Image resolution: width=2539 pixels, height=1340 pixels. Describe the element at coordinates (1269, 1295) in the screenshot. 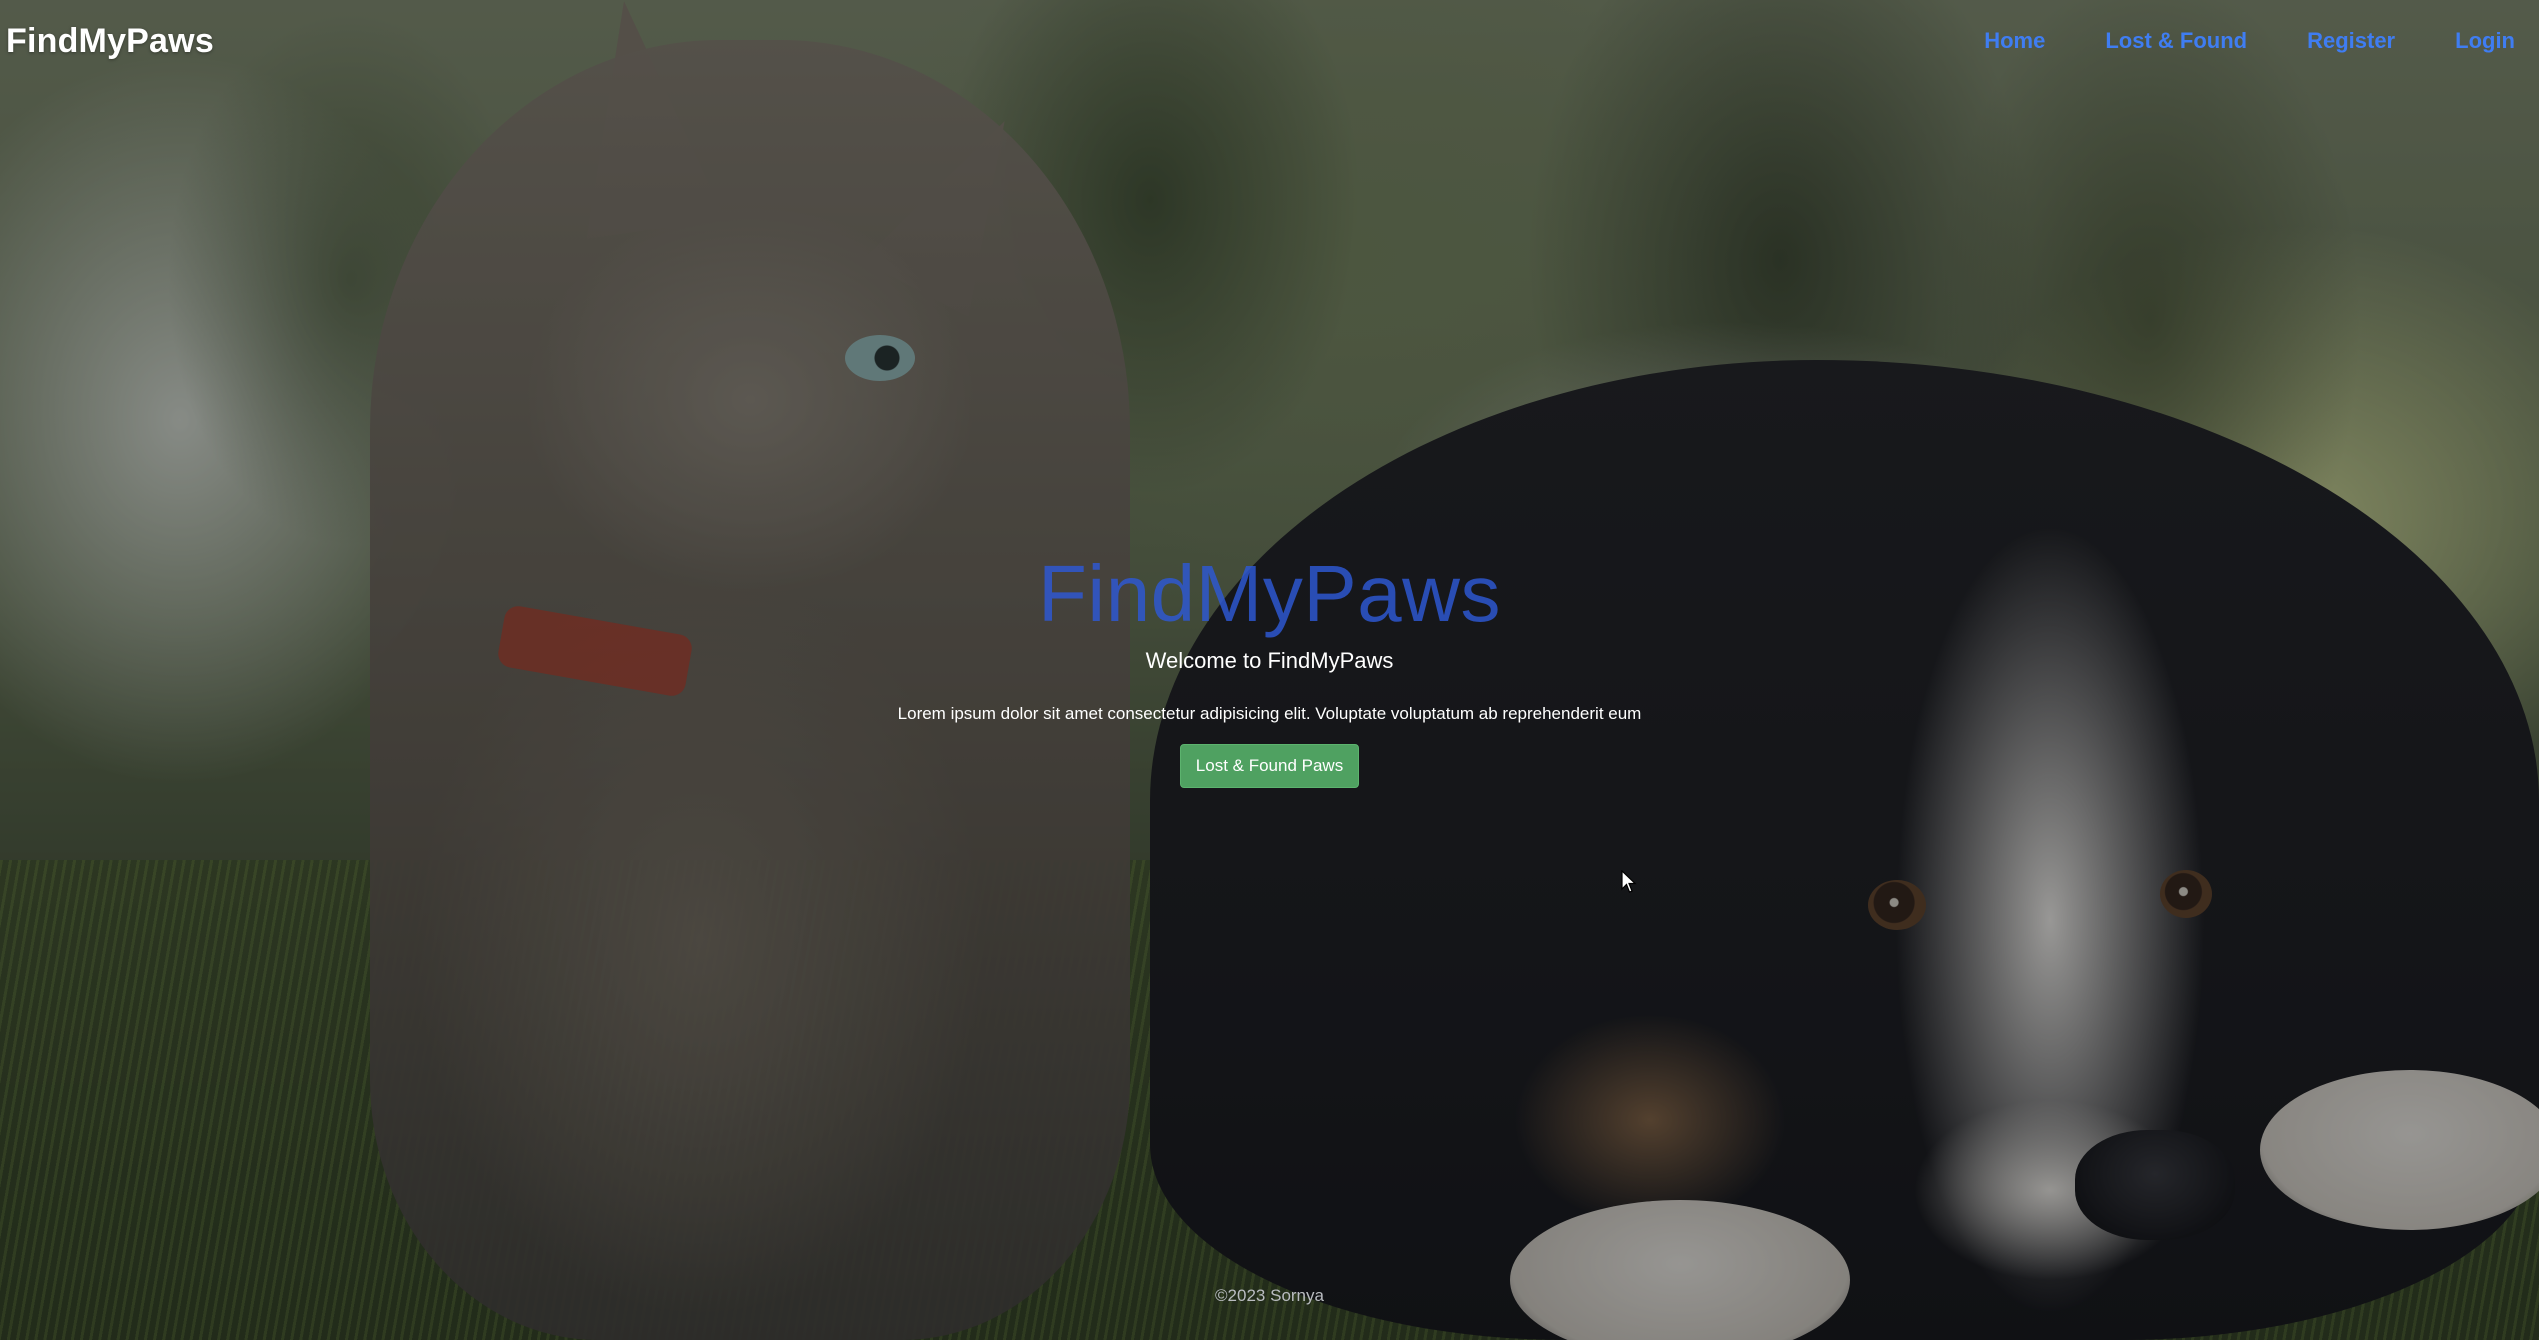

I see `footer-copyright: ©2023 Sornya` at that location.